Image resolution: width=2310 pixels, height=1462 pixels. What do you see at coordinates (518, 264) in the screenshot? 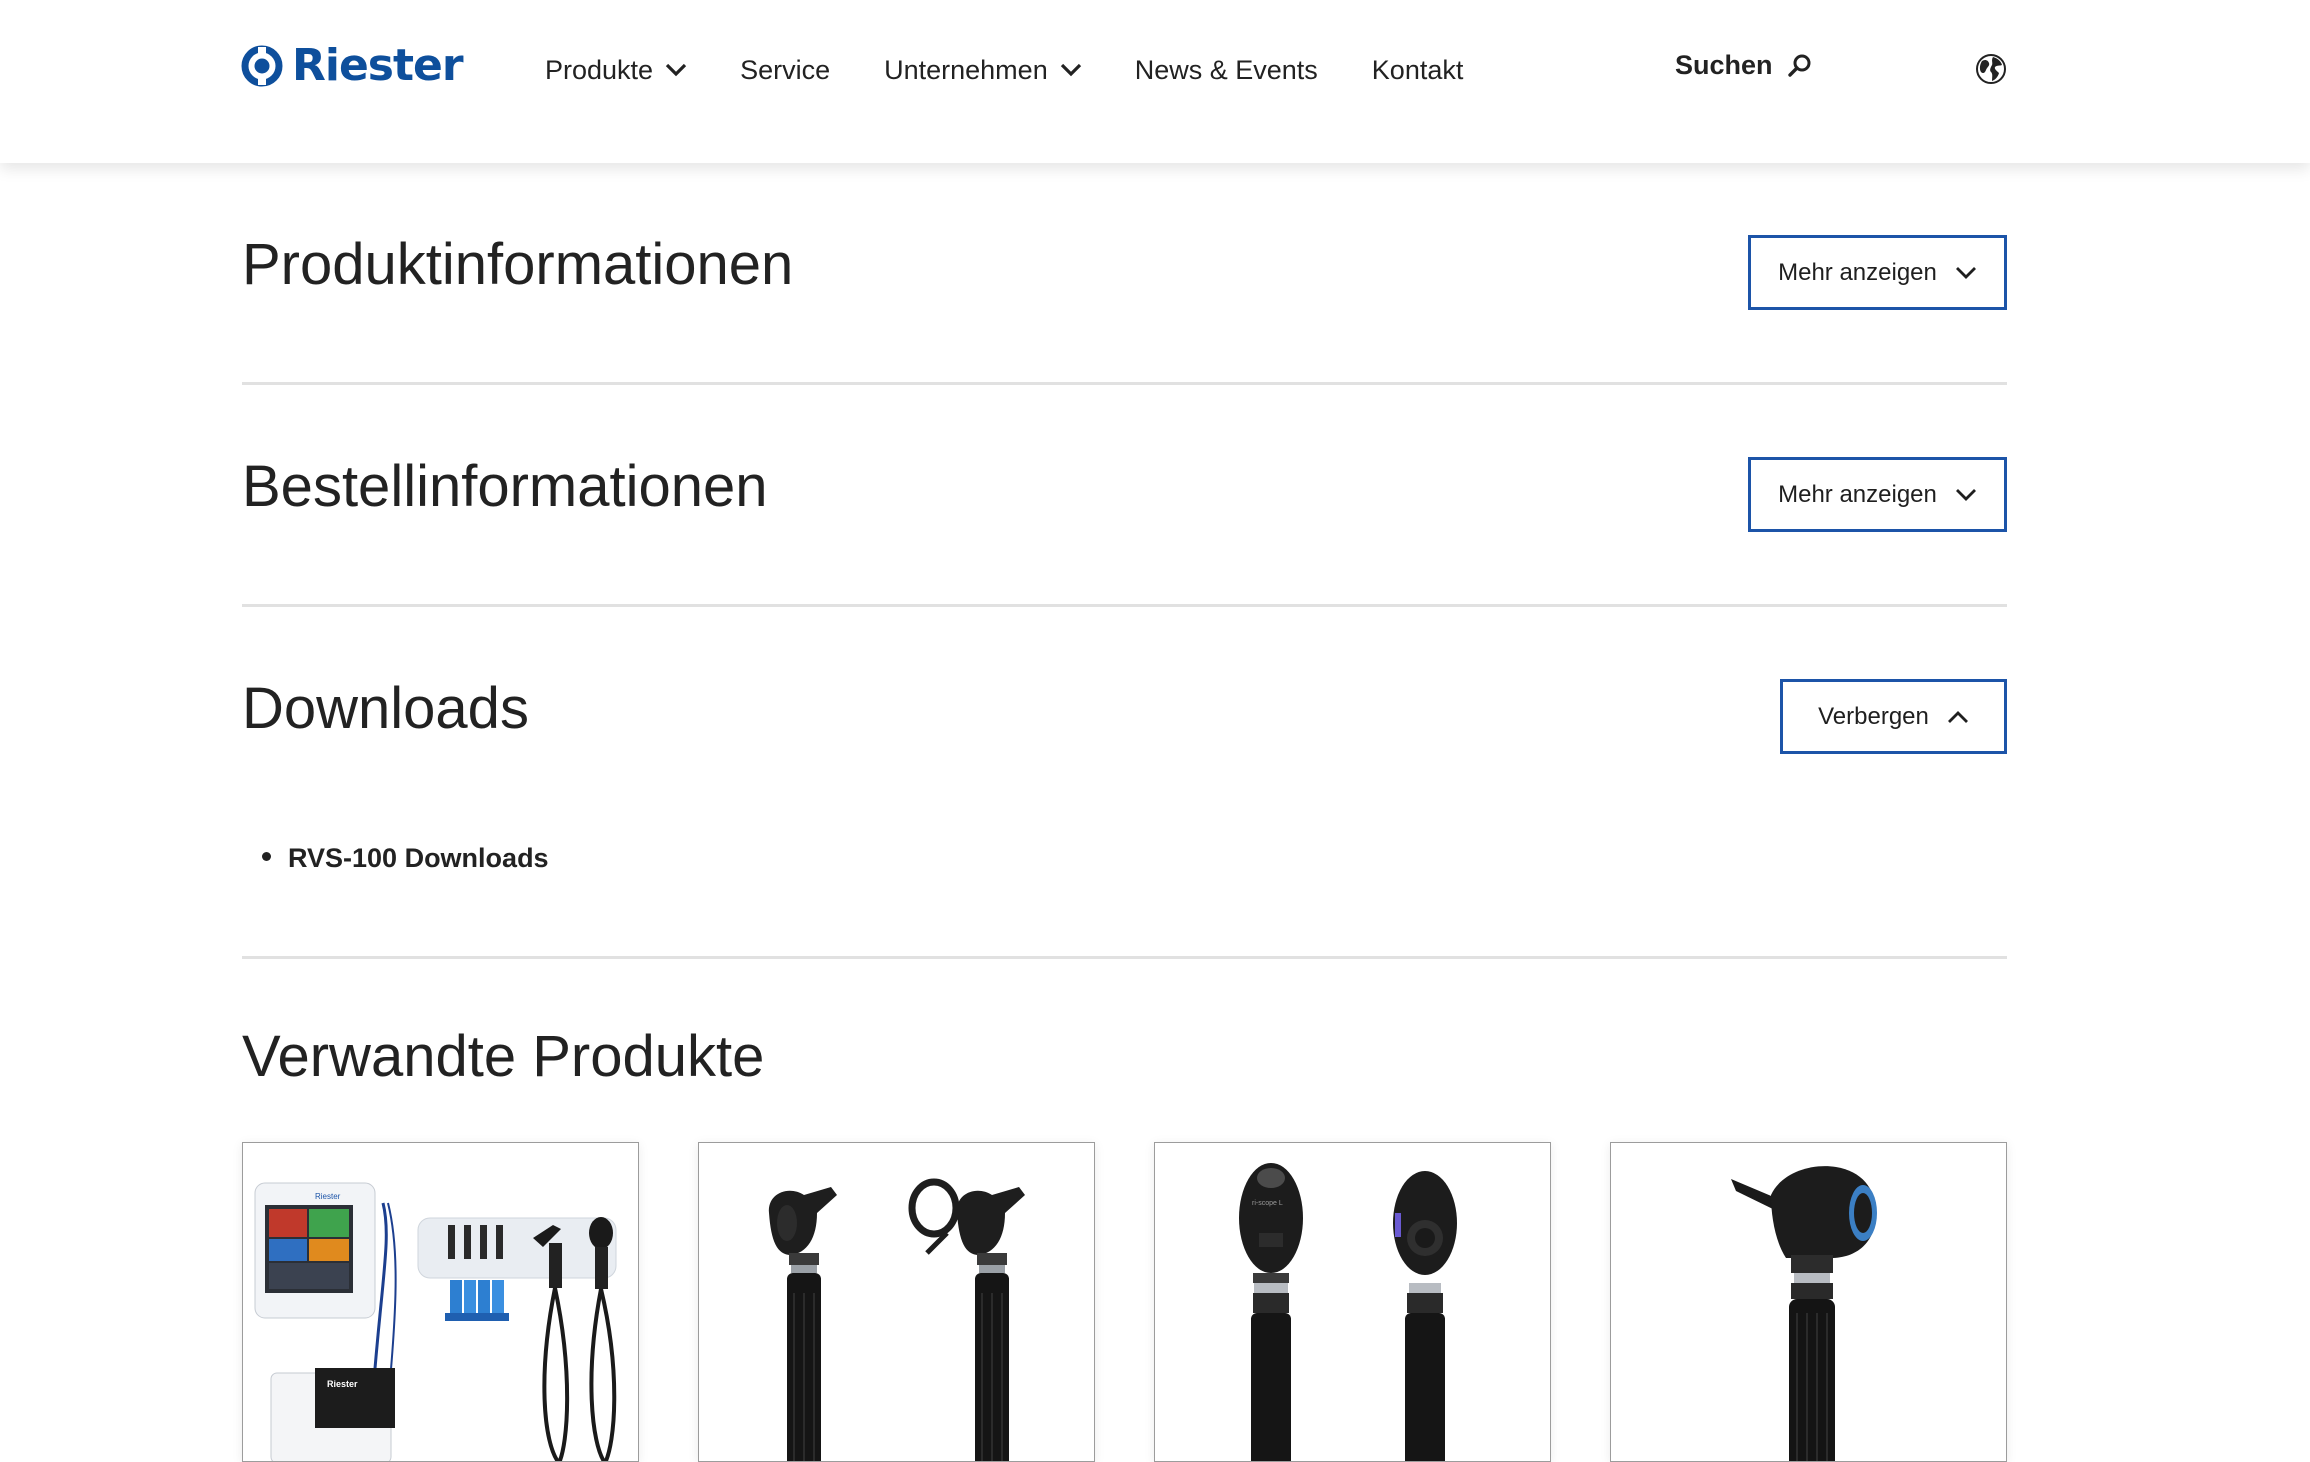
I see `section-title: Produktinformationen` at bounding box center [518, 264].